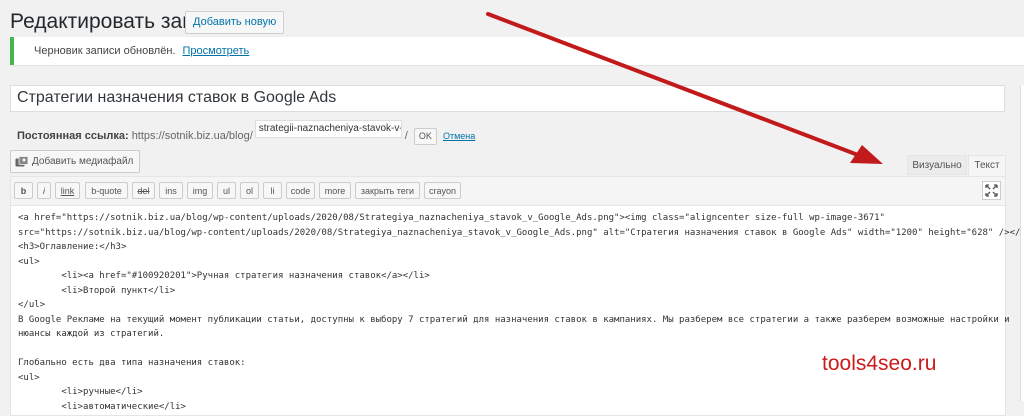 Image resolution: width=1024 pixels, height=416 pixels. Describe the element at coordinates (44, 190) in the screenshot. I see `qt-button-i: i` at that location.